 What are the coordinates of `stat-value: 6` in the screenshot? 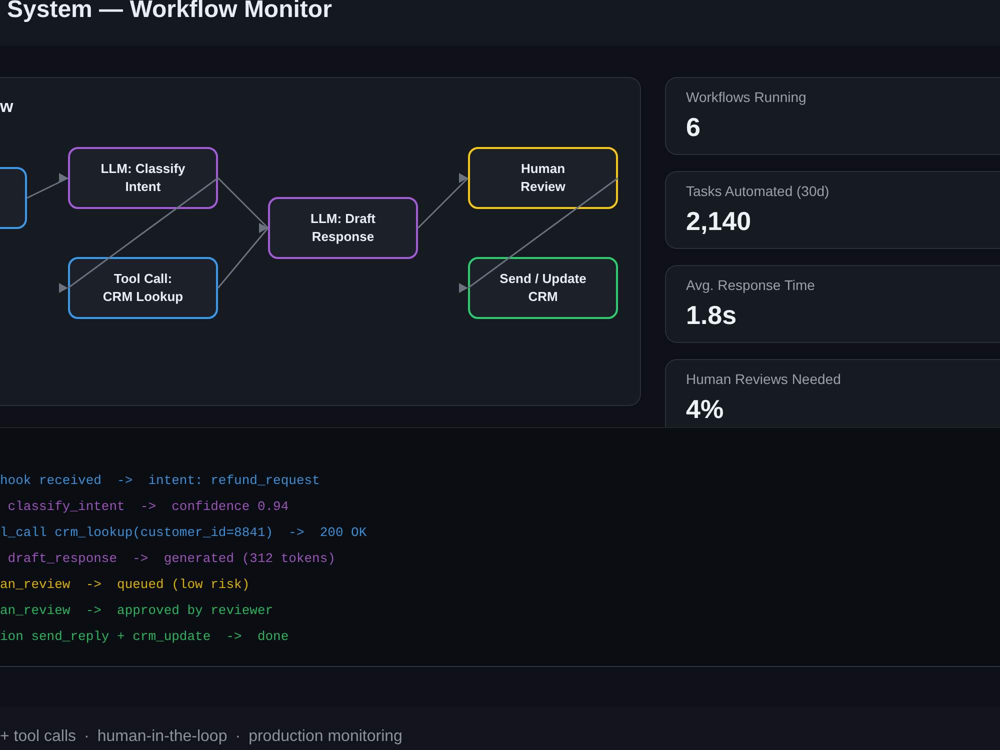 It's located at (693, 127).